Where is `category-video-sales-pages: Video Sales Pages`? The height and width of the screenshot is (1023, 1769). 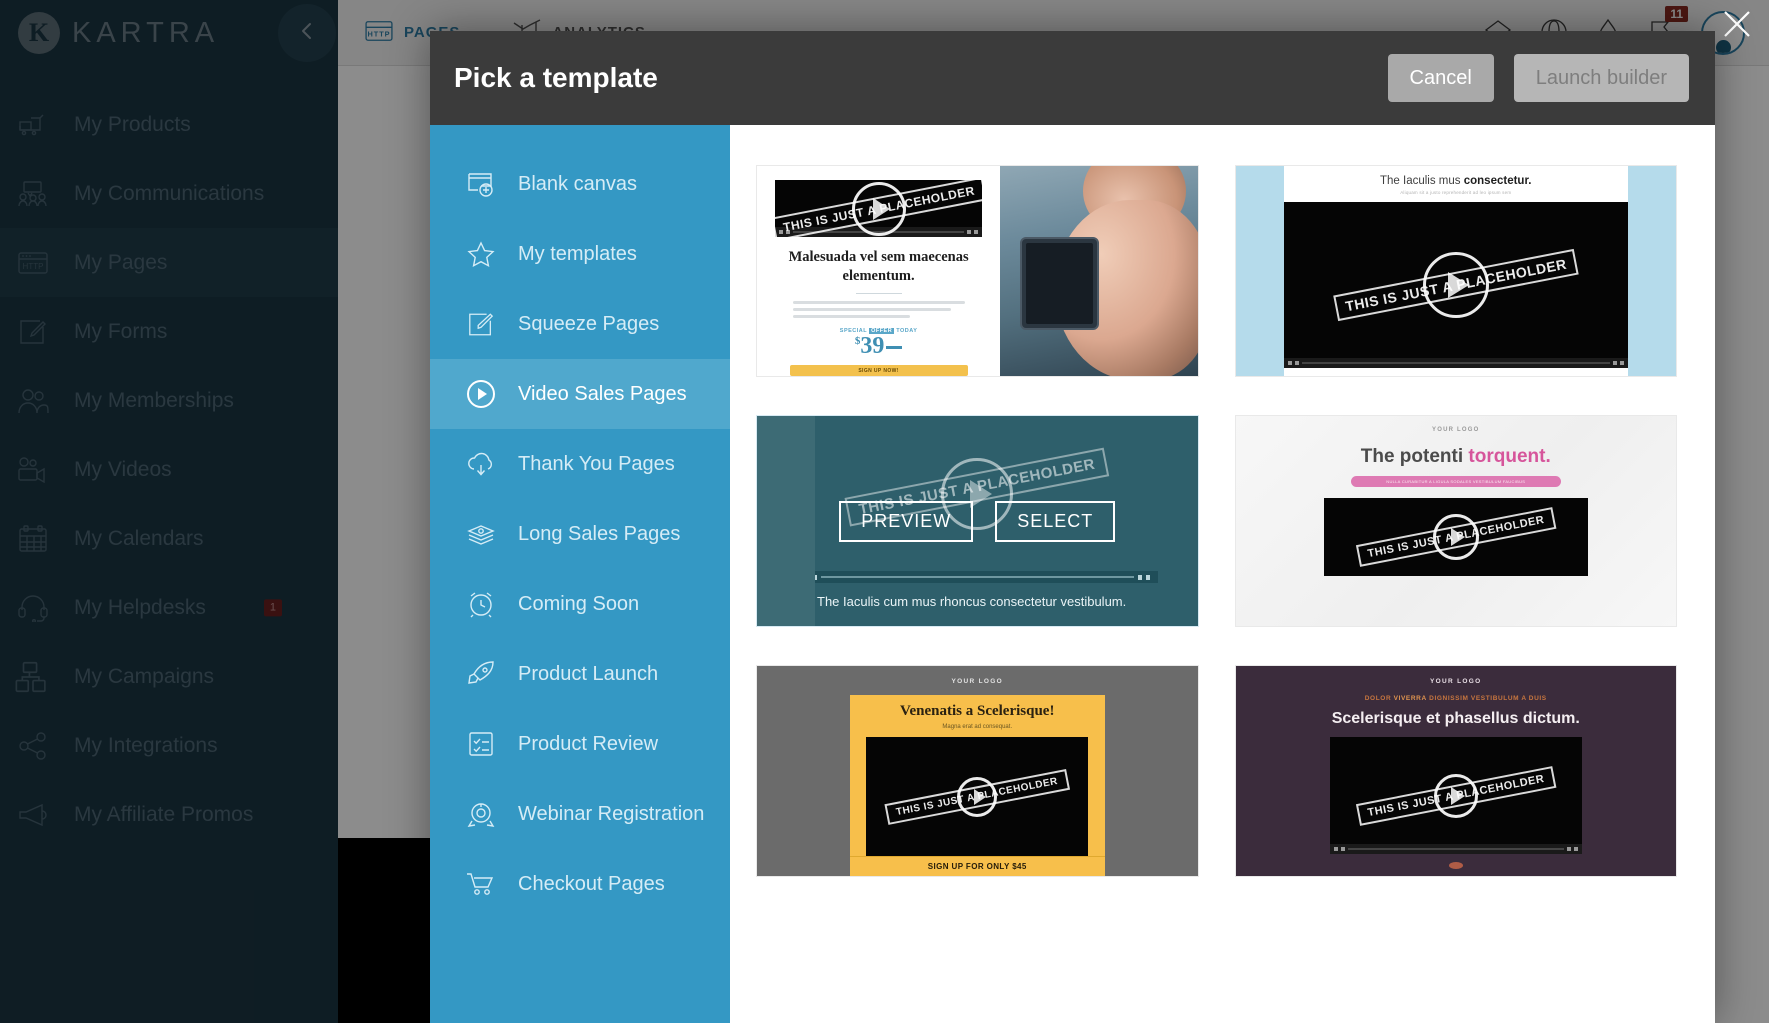 category-video-sales-pages: Video Sales Pages is located at coordinates (580, 394).